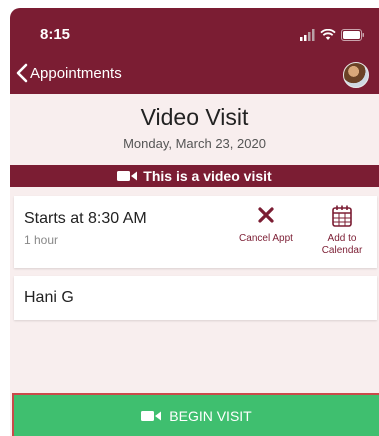 The height and width of the screenshot is (436, 379). What do you see at coordinates (266, 238) in the screenshot?
I see `cancel-appointment-label: Cancel Appt` at bounding box center [266, 238].